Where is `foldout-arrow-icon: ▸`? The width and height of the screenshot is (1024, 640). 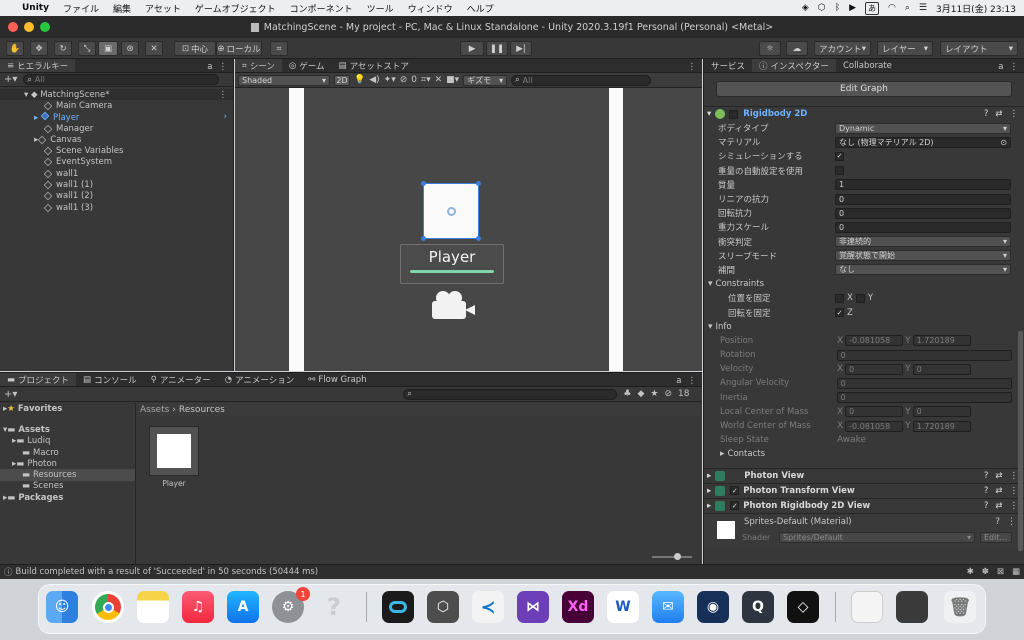
foldout-arrow-icon: ▸ is located at coordinates (709, 506).